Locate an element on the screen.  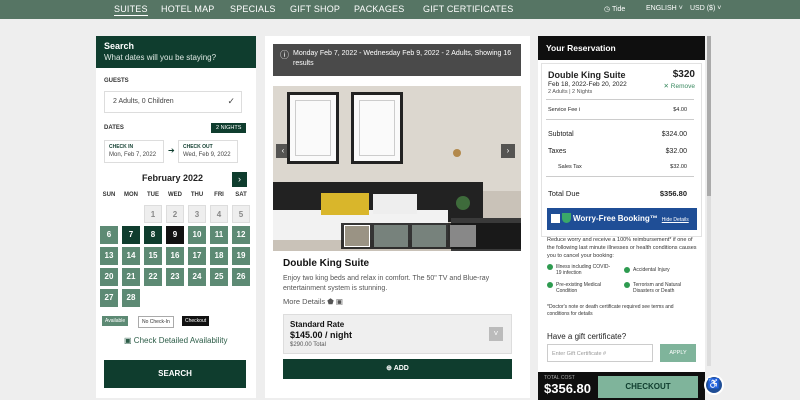
nav-gift-certificates: GIFT CERTIFICATES is located at coordinates (468, 9).